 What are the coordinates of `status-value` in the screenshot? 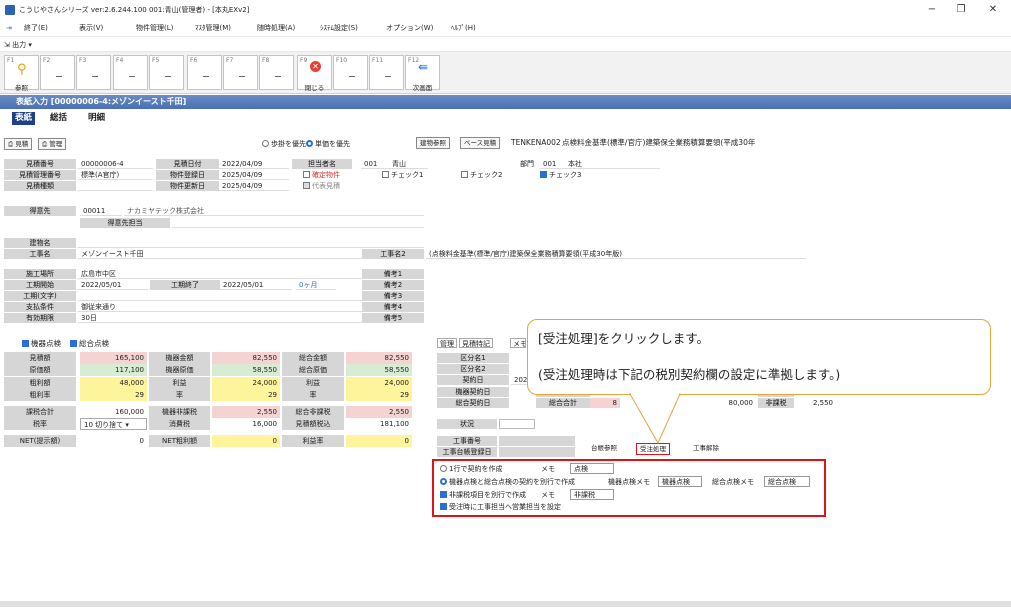 It's located at (517, 424).